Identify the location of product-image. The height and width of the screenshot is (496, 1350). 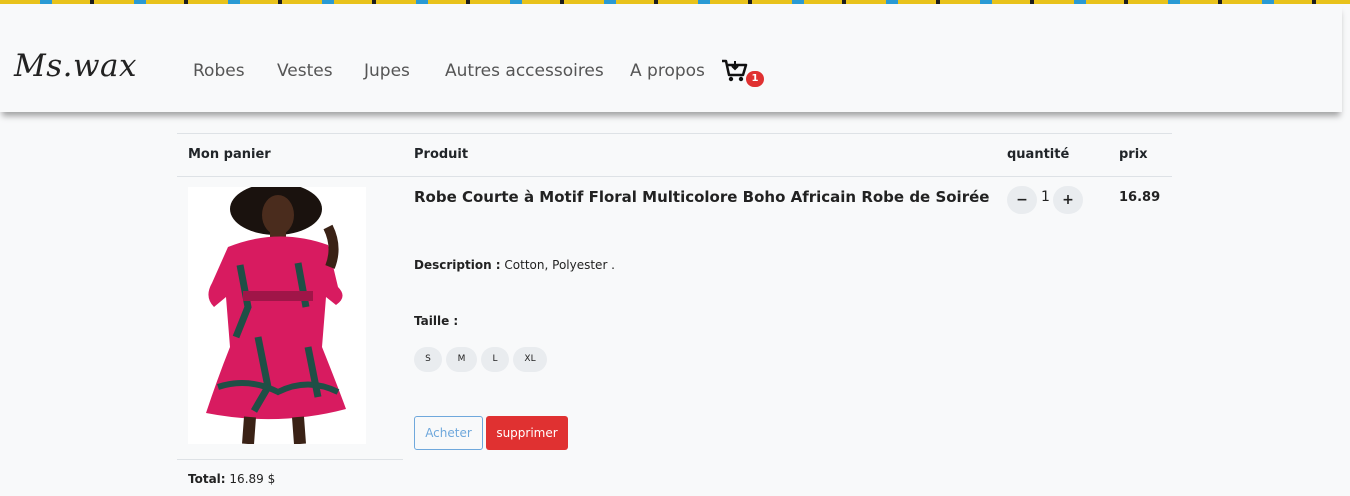
(277, 315).